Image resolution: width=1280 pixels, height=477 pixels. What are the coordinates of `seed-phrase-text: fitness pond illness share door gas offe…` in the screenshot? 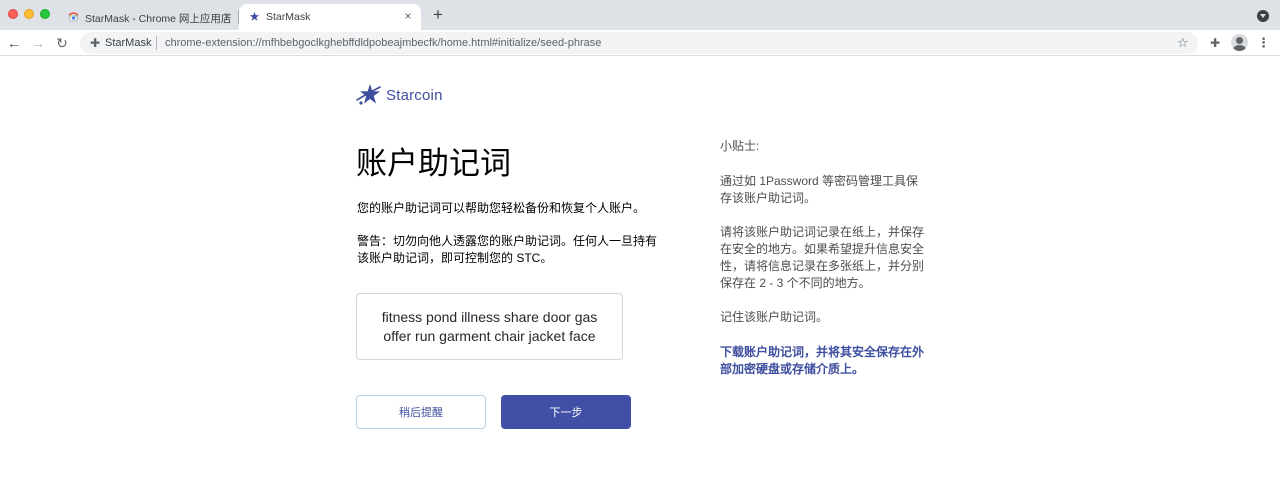 It's located at (489, 326).